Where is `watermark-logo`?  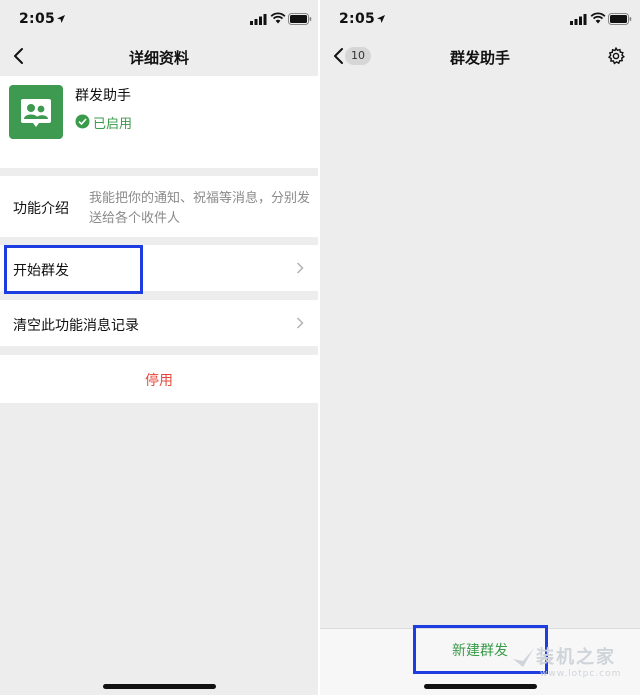 watermark-logo is located at coordinates (523, 657).